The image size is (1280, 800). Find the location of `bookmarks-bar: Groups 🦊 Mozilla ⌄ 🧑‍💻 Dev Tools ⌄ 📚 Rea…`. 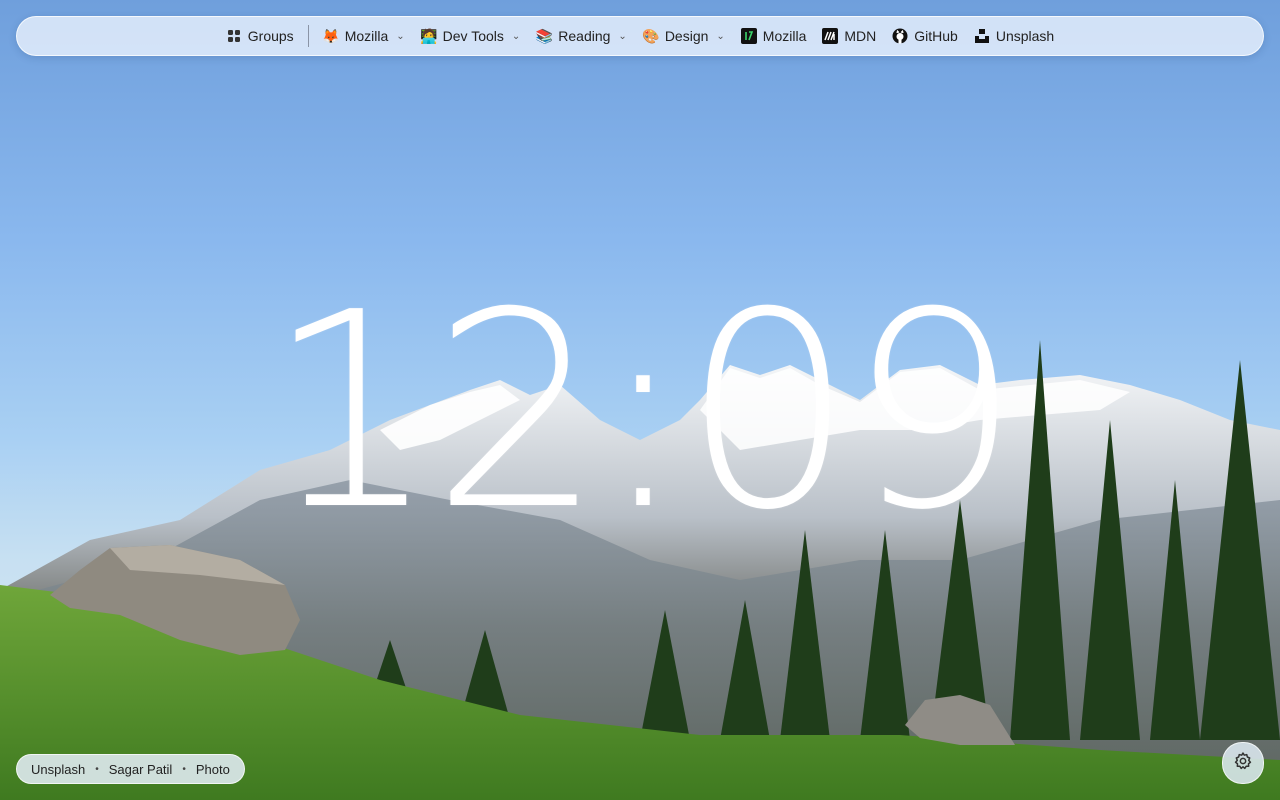

bookmarks-bar: Groups 🦊 Mozilla ⌄ 🧑‍💻 Dev Tools ⌄ 📚 Rea… is located at coordinates (640, 36).